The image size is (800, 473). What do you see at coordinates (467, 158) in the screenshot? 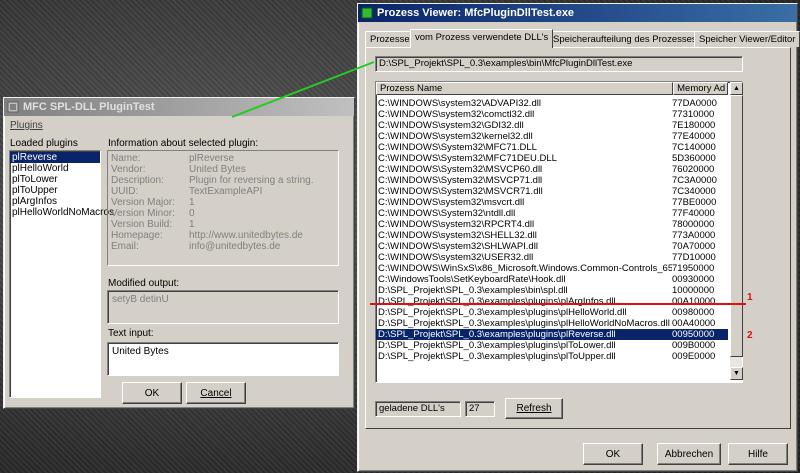
I see `dll-name: C:\WINDOWS\System32\MFC71DEU.DLL` at bounding box center [467, 158].